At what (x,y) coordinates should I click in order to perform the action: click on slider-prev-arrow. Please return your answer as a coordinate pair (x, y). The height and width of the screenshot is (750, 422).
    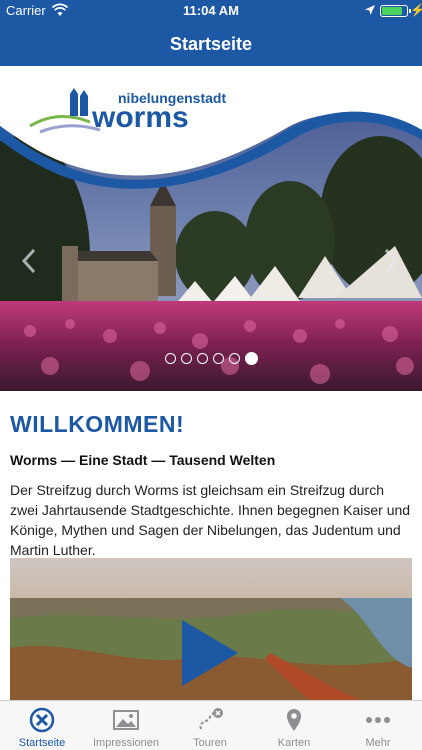
    Looking at the image, I should click on (29, 261).